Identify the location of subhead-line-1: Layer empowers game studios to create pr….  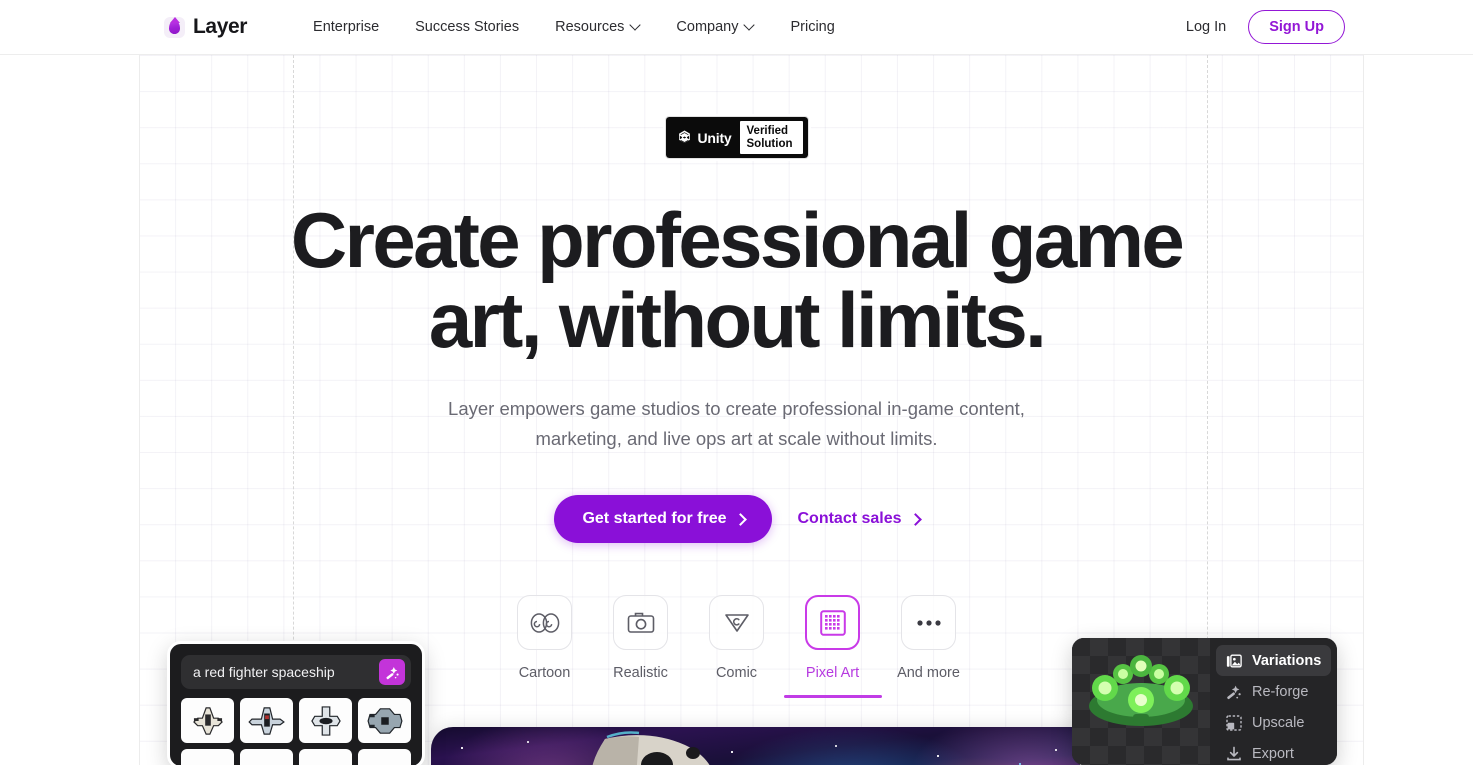
(701, 408).